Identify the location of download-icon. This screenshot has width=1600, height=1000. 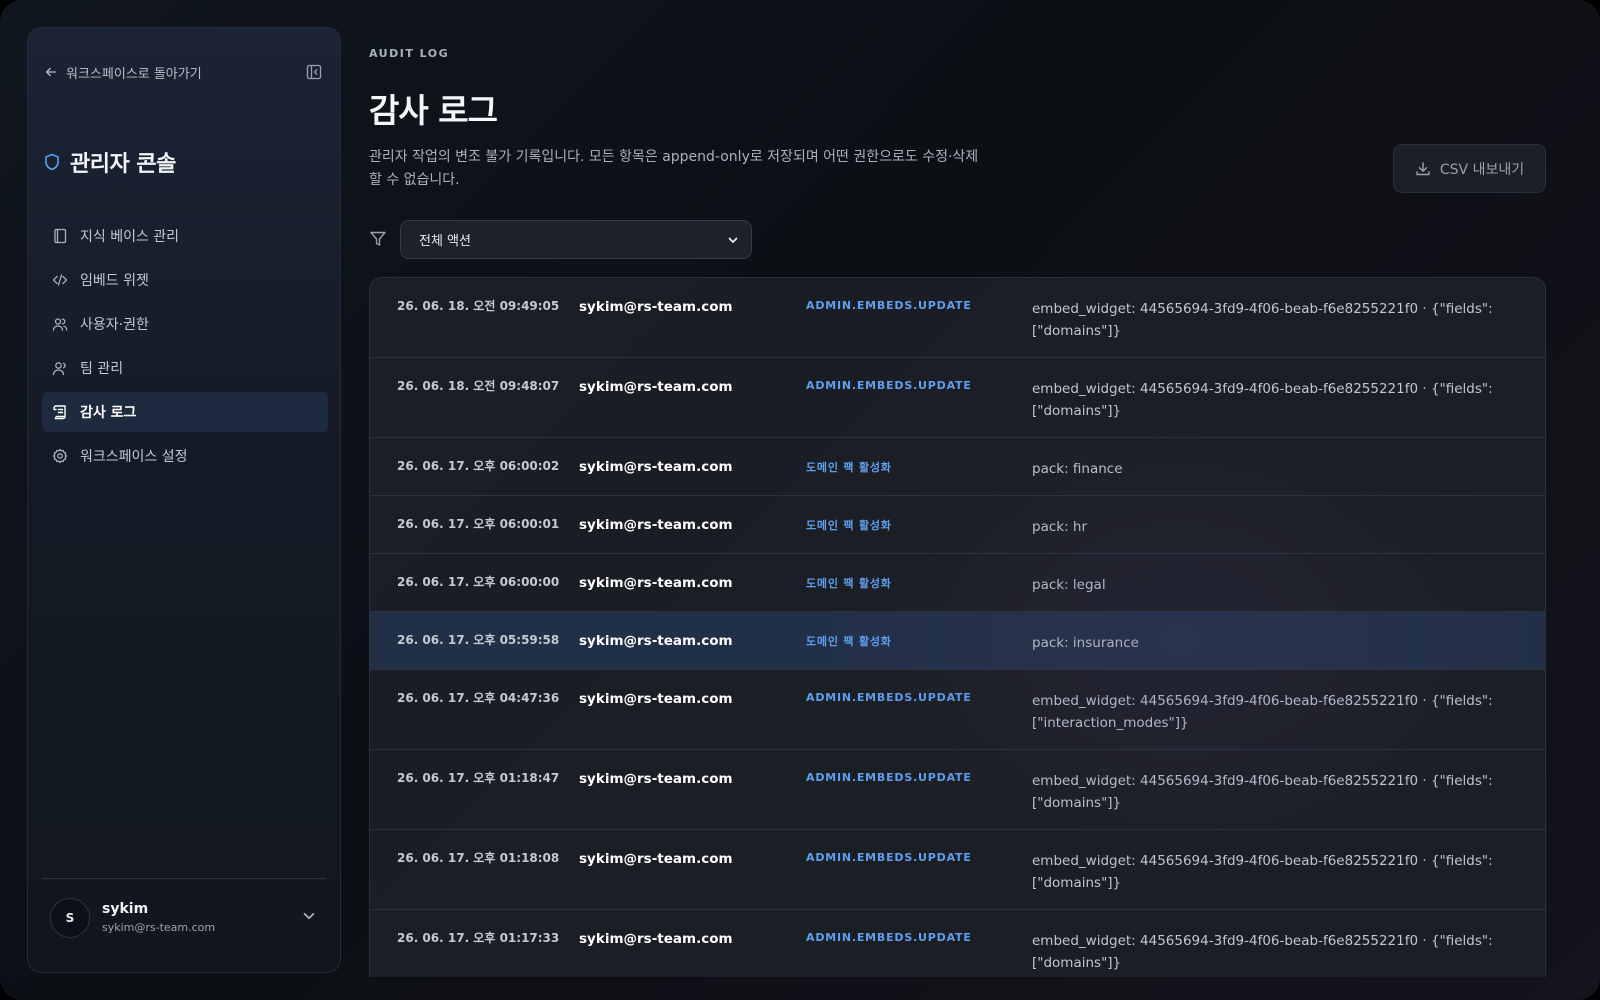
(1423, 168).